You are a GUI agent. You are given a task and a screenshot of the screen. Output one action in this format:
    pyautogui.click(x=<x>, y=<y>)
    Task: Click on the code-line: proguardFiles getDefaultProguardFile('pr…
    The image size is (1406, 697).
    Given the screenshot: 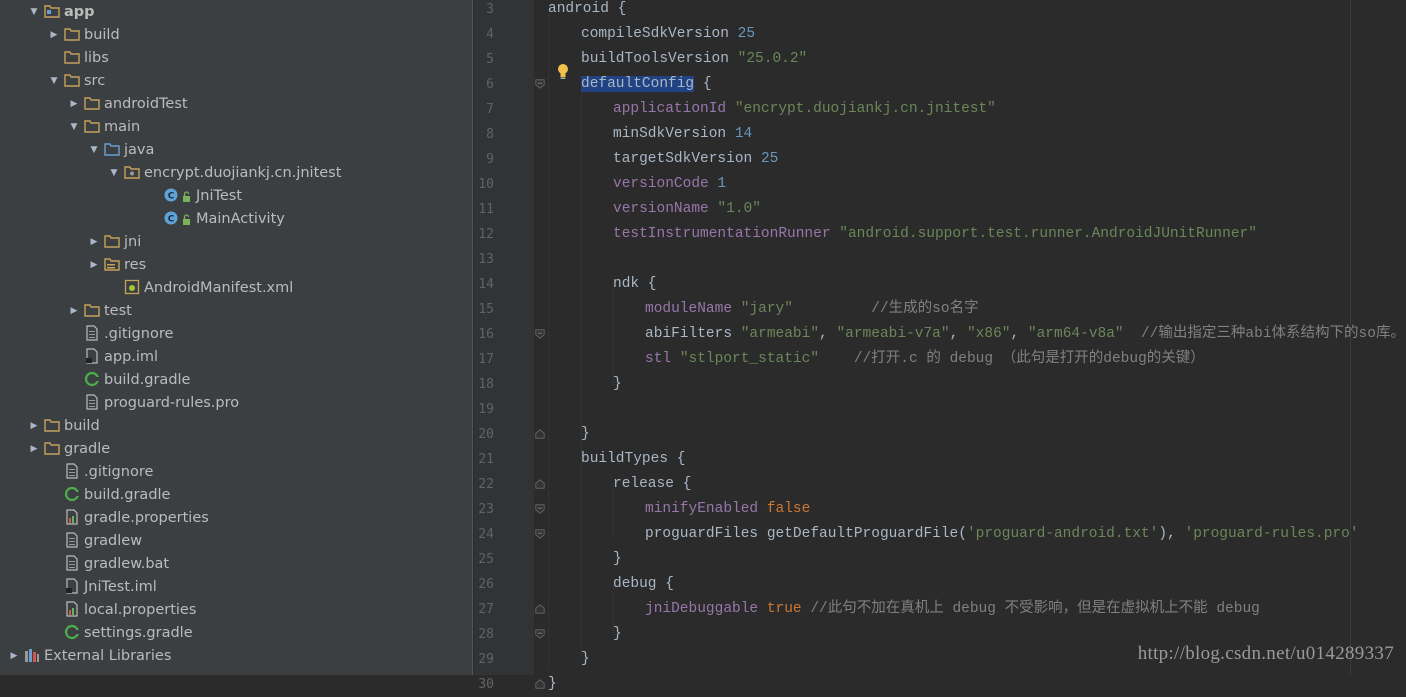 What is the action you would take?
    pyautogui.click(x=1002, y=534)
    